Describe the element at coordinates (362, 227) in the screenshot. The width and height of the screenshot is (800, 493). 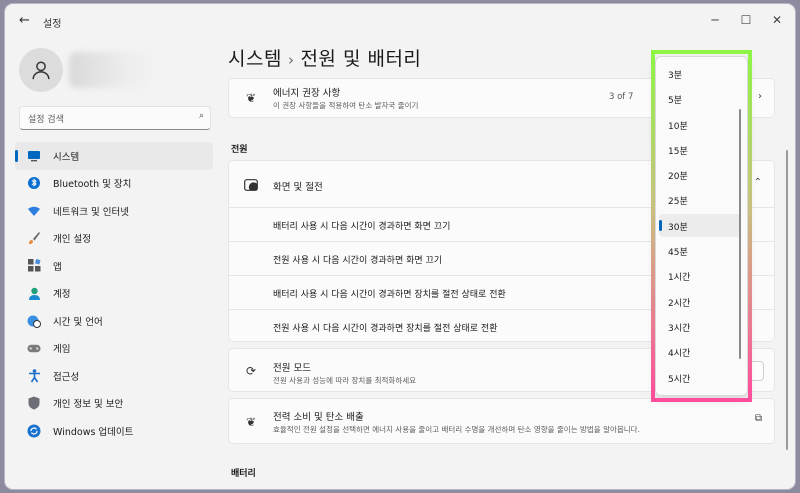
I see `row-label: 배터리 사용 시 다음 시간이 경과하면 화면 끄기` at that location.